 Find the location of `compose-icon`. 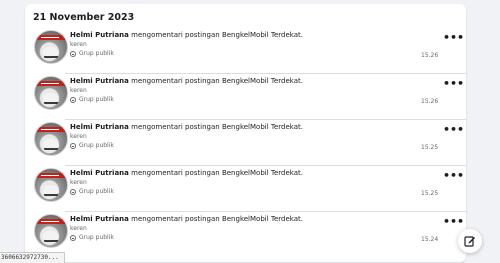

compose-icon is located at coordinates (469, 241).